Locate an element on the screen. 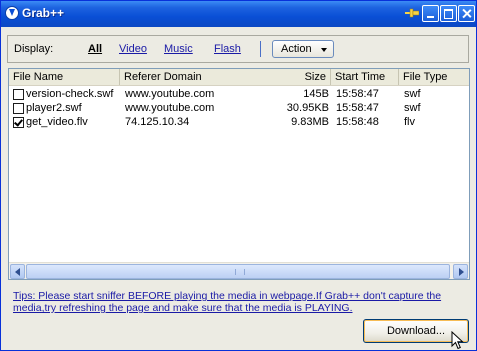 Image resolution: width=477 pixels, height=351 pixels. column-header-start-time: Start Time is located at coordinates (365, 77).